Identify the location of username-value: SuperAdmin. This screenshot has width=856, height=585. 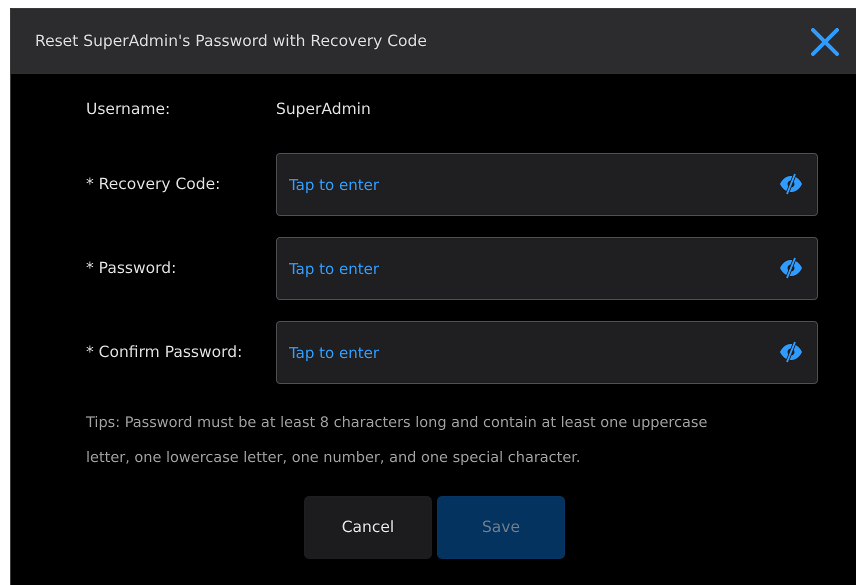
(323, 109).